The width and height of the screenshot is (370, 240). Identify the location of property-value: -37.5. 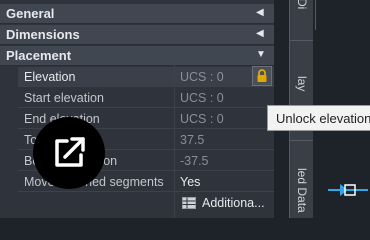
(194, 161).